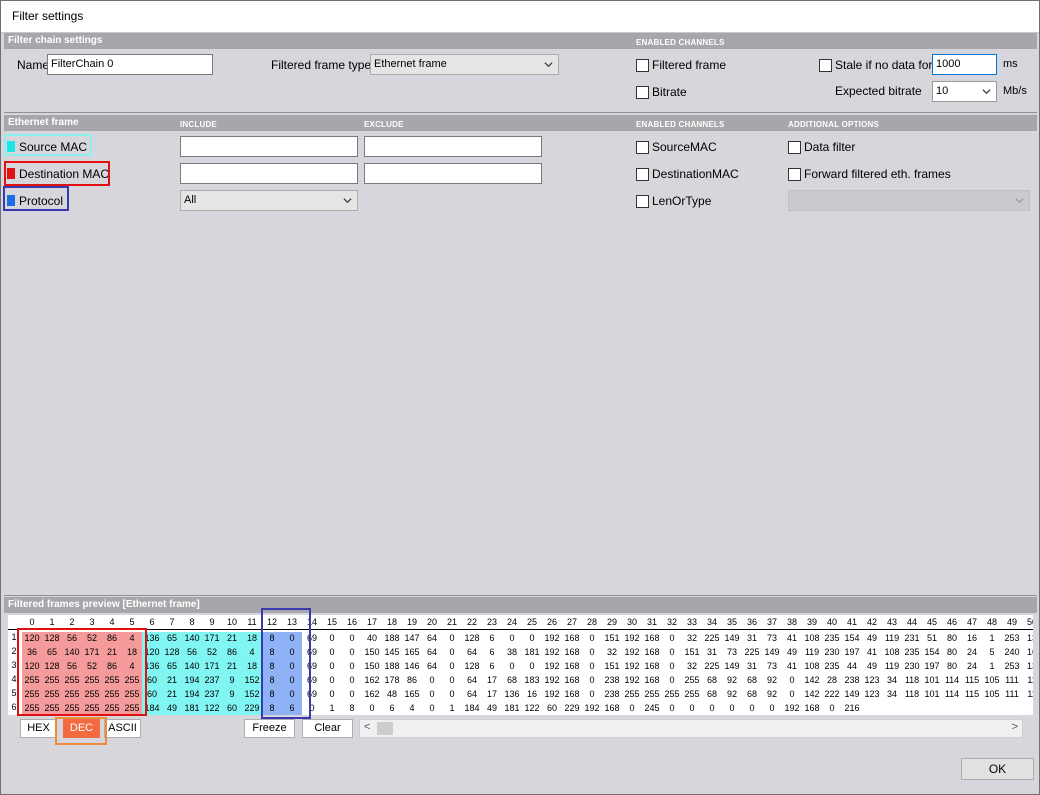 Image resolution: width=1040 pixels, height=795 pixels. I want to click on grid-cell: 4, so click(252, 653).